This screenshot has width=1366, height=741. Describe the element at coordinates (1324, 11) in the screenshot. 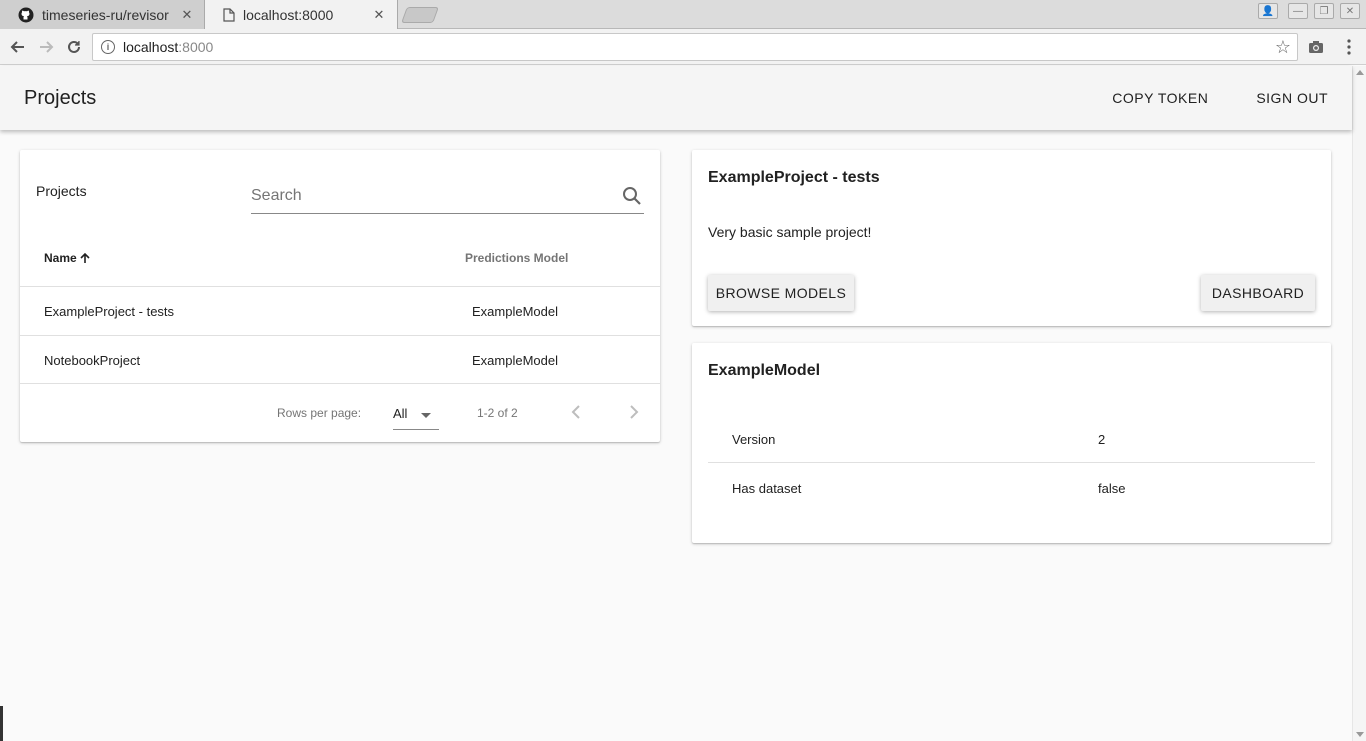

I see `maximize-icon: ❐` at that location.